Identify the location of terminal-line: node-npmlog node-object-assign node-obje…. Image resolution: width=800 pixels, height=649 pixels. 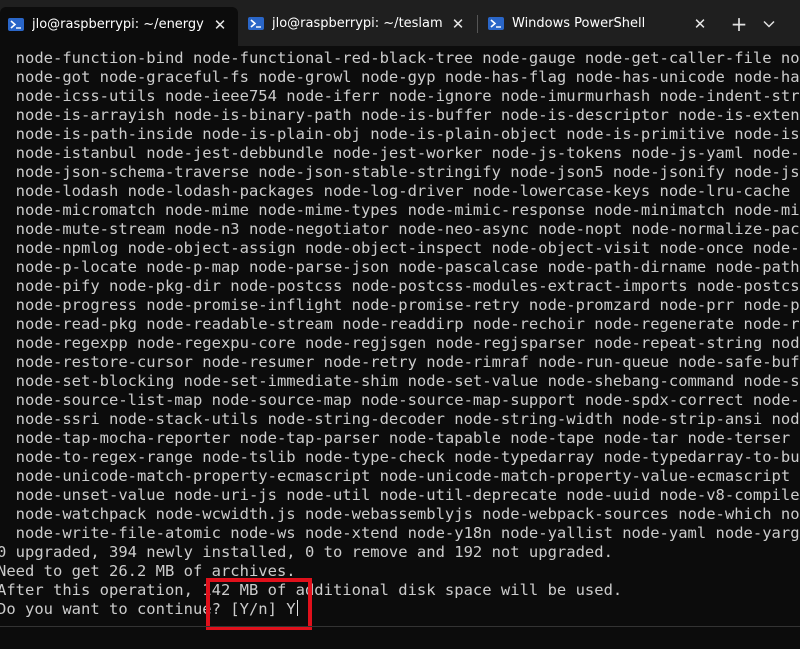
(400, 248).